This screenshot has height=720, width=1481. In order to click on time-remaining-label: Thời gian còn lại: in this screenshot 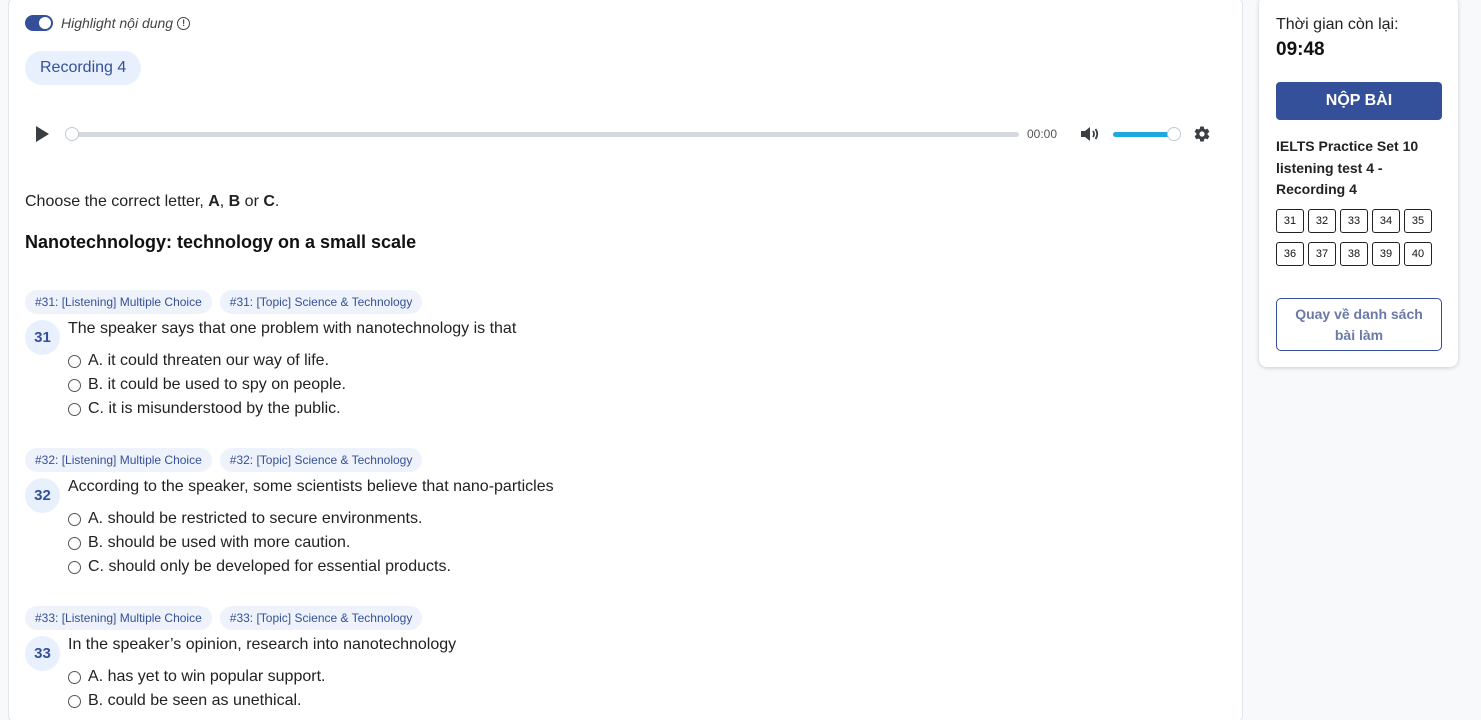, I will do `click(1337, 24)`.